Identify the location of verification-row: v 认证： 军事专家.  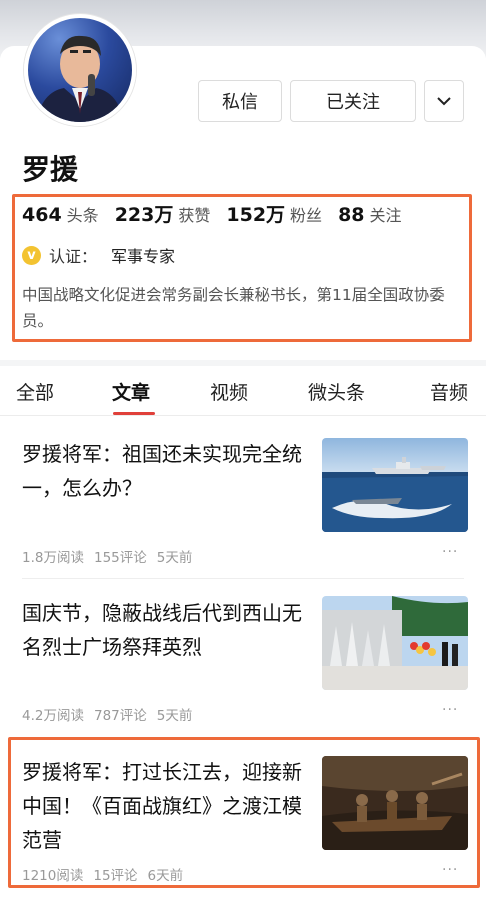
(98, 255).